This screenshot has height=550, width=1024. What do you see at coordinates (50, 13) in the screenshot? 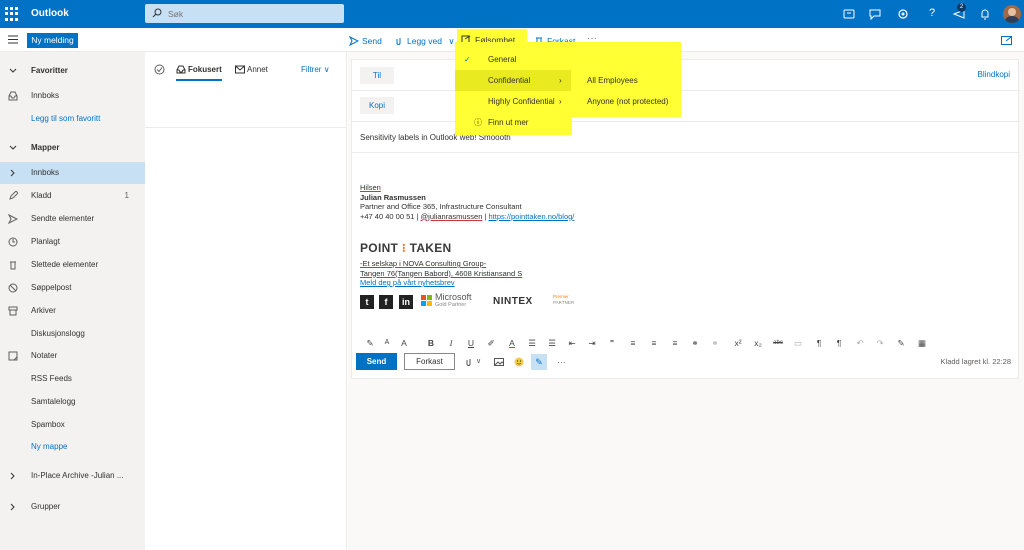
I see `app-title: Outlook` at bounding box center [50, 13].